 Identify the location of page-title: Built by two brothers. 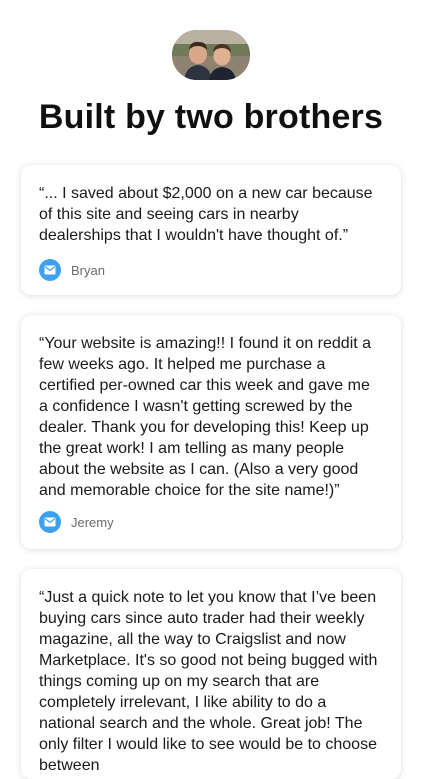
(211, 117).